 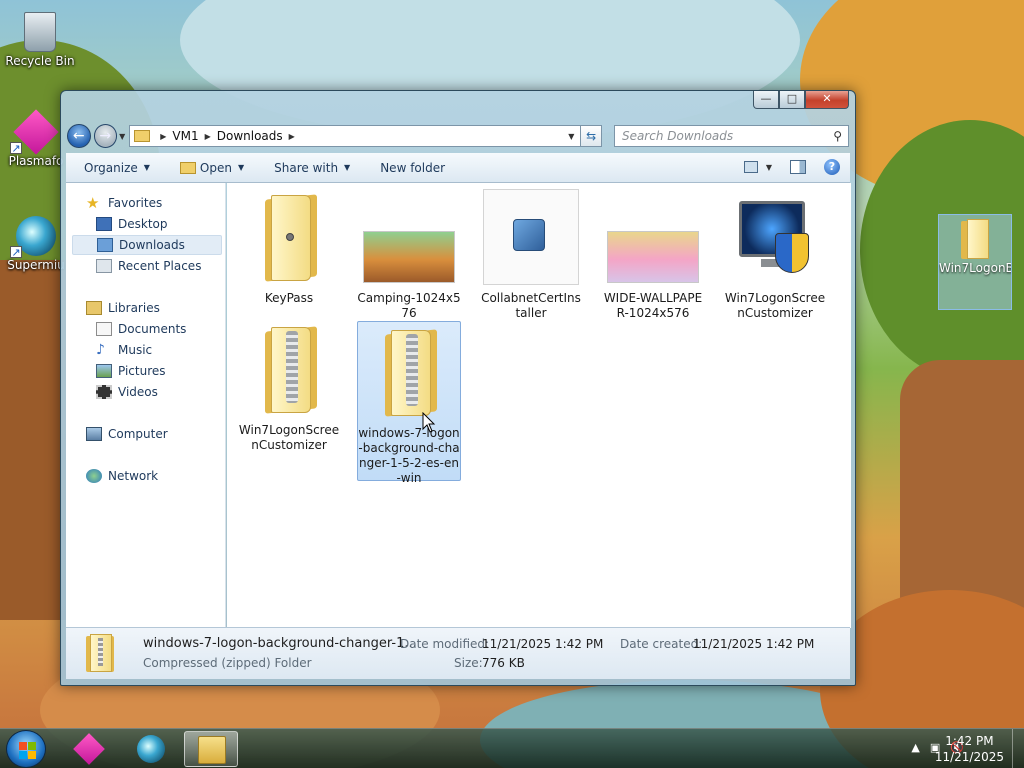 What do you see at coordinates (969, 757) in the screenshot?
I see `clock-date: 11/21/2025` at bounding box center [969, 757].